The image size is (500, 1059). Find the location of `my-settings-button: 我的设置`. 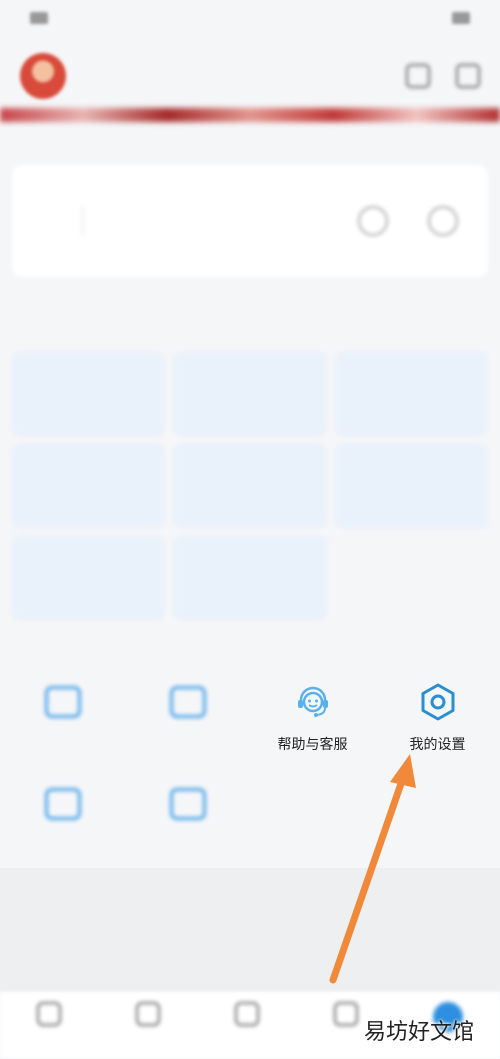

my-settings-button: 我的设置 is located at coordinates (437, 717).